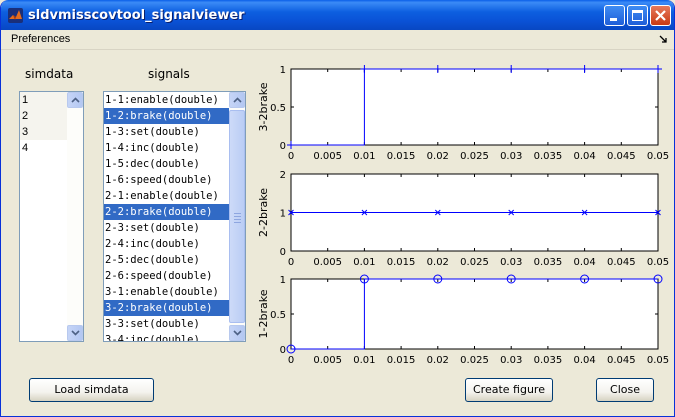  Describe the element at coordinates (263, 212) in the screenshot. I see `y-axis-label: 2-2brake` at that location.